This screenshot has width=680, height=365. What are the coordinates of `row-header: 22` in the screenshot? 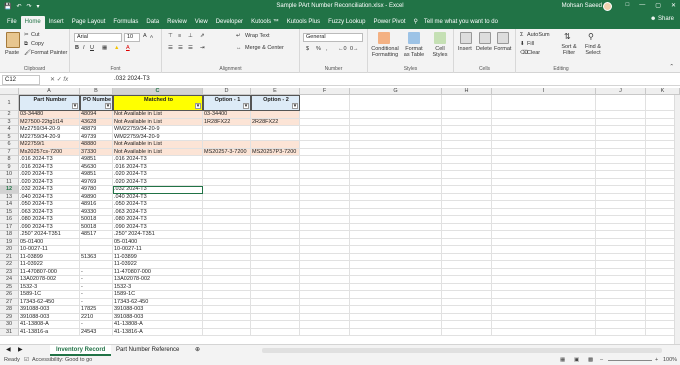 It's located at (9, 265).